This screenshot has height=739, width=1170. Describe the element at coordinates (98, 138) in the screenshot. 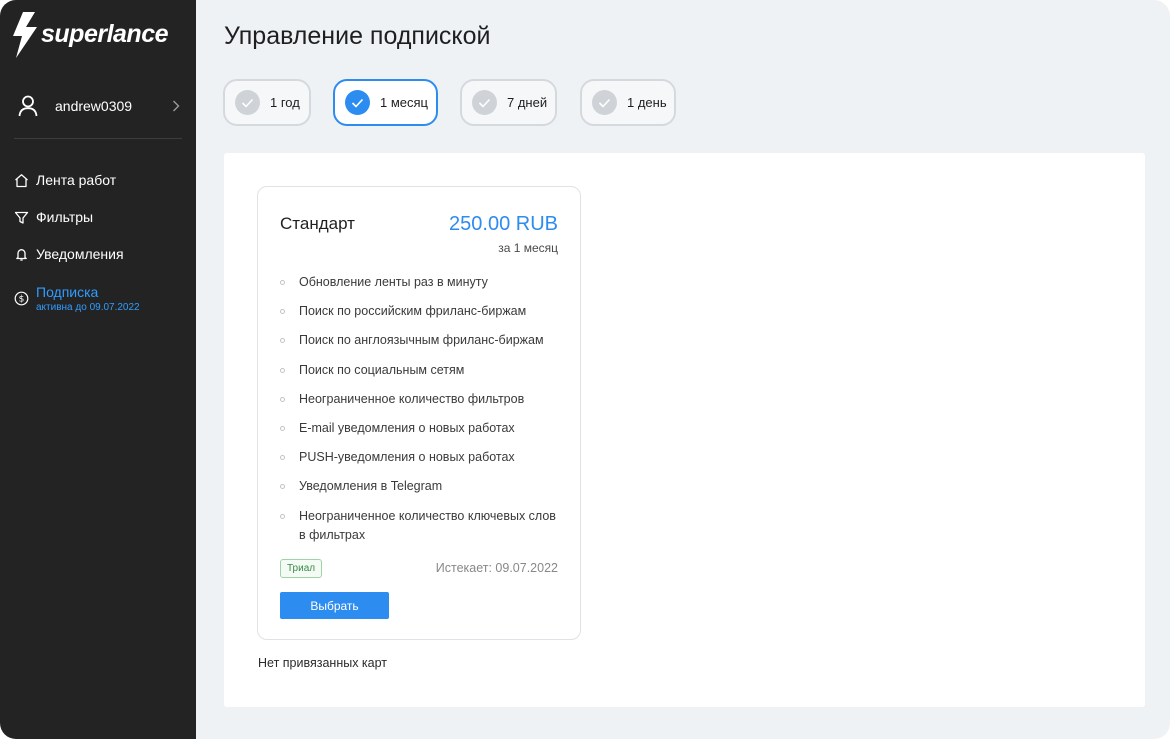

I see `sidebar-divider` at that location.